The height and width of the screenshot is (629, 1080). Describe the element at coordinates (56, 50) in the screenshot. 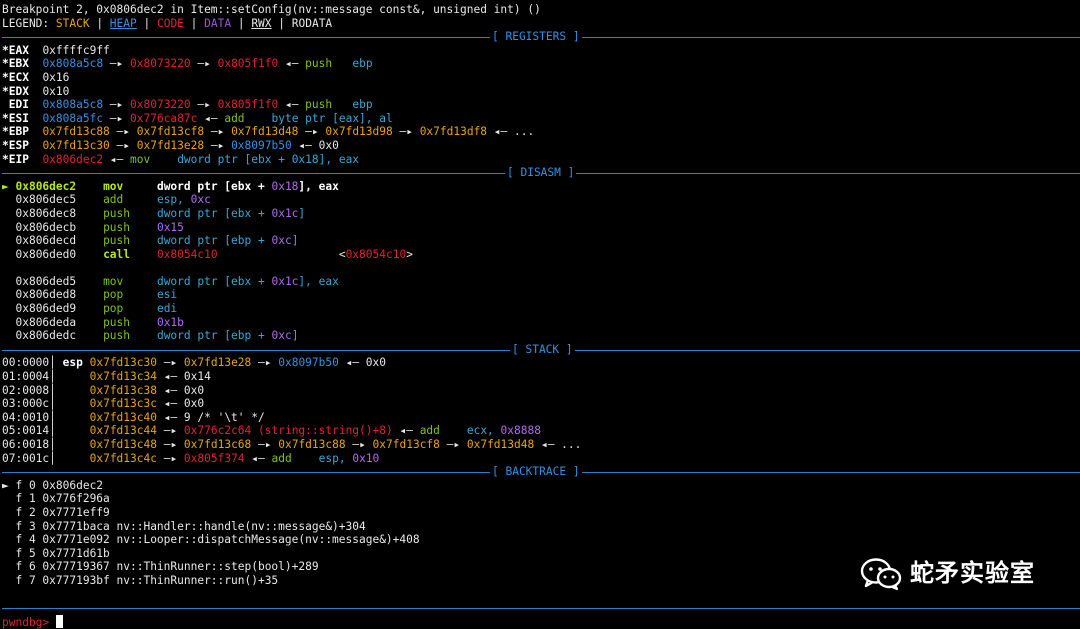

I see `register-eax: *EAX 0xffffc9ff` at that location.